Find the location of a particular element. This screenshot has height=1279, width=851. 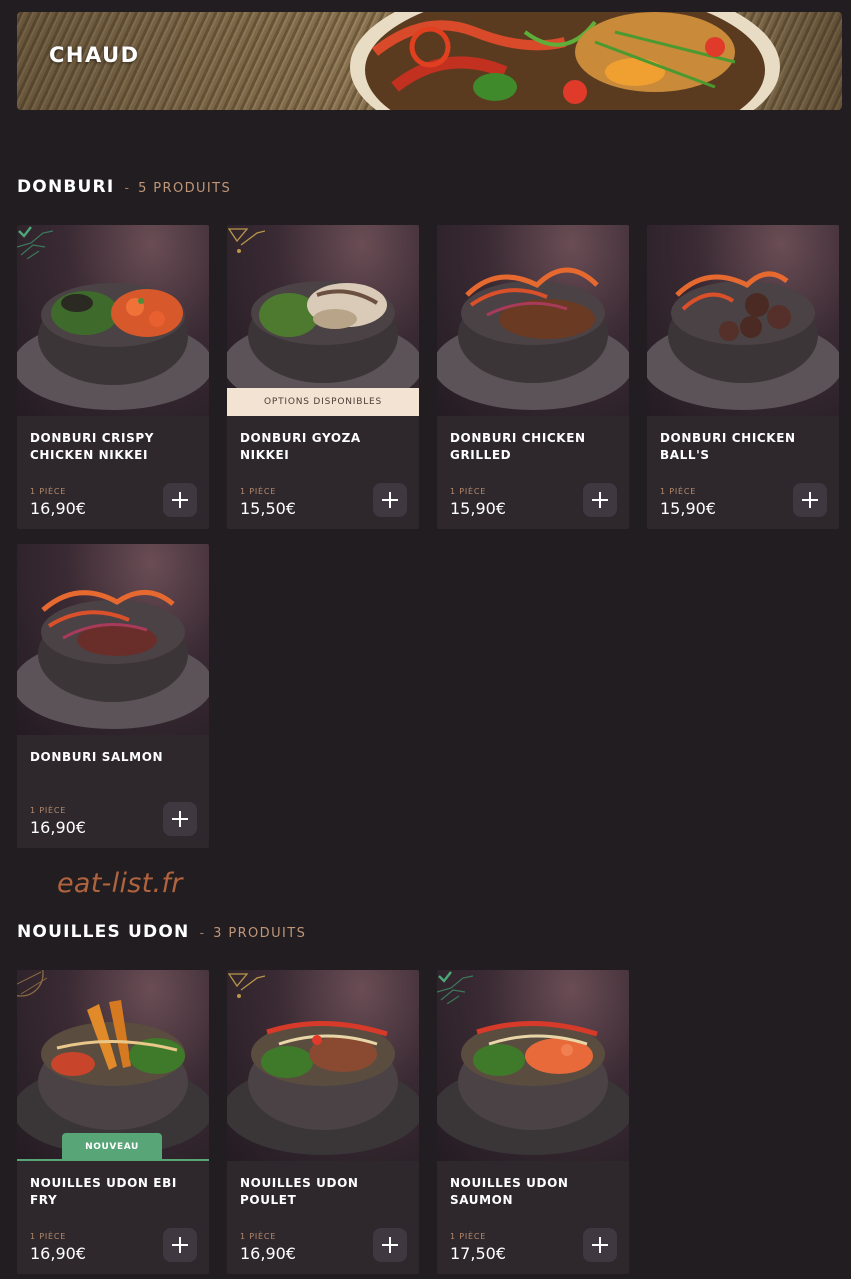

product-name: DONBURI CRISPY CHICKEN NIKKEI is located at coordinates (92, 446).